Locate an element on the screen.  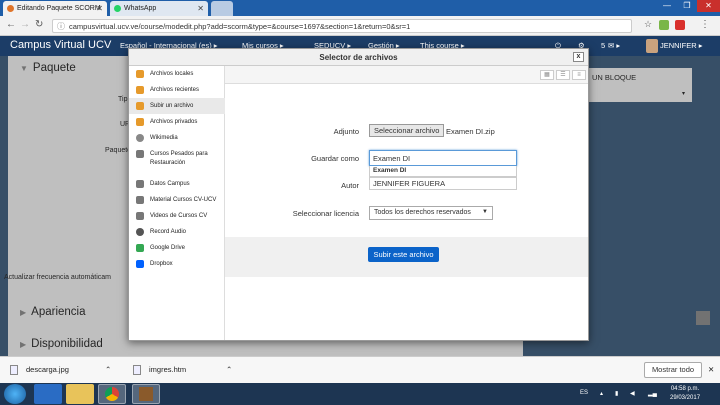
repo-videos-cursos: Videos de Cursos CV is located at coordinates (177, 216).